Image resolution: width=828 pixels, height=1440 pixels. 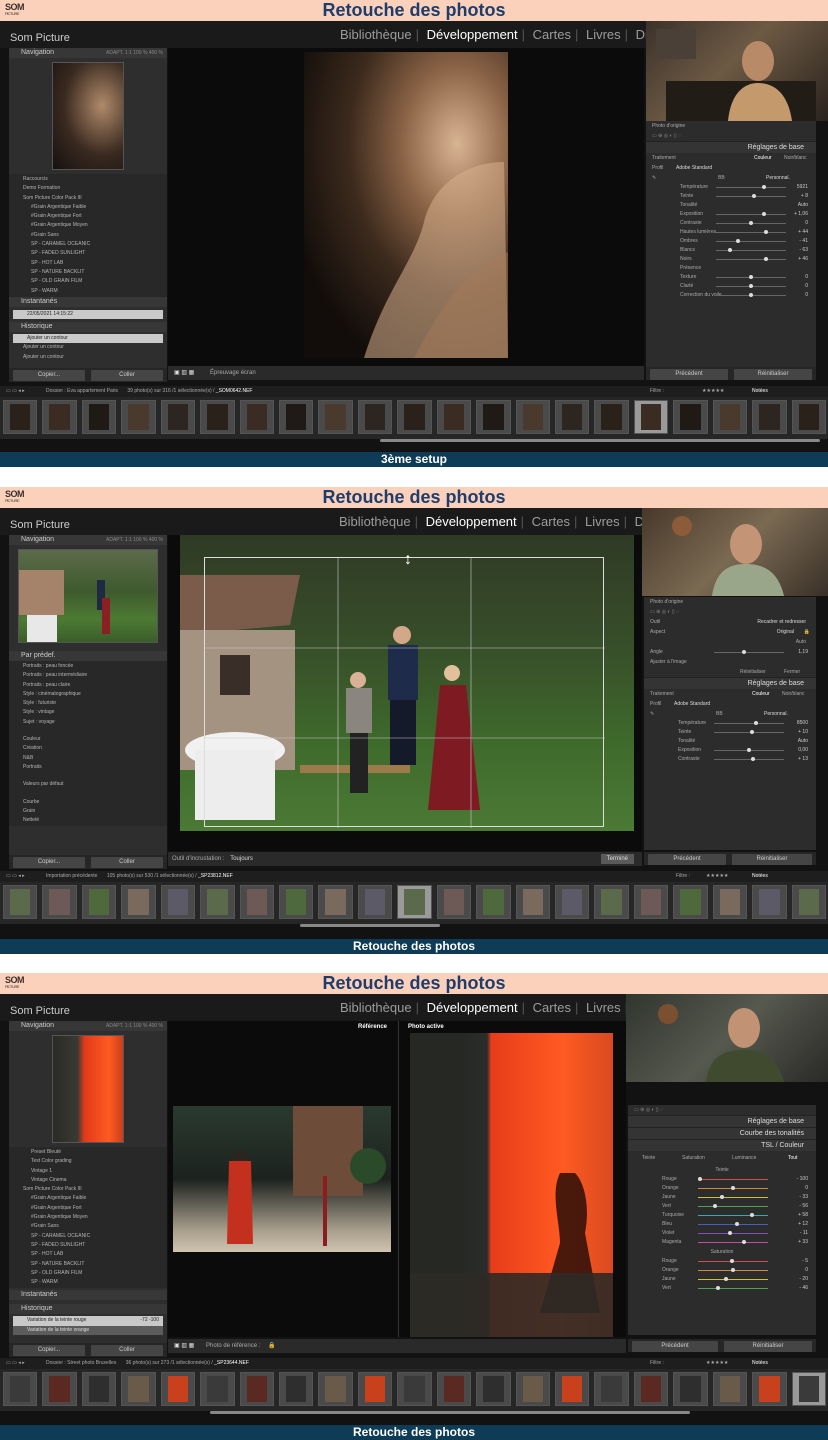 I want to click on slider-row: Exposition + 1,06, so click(x=731, y=214).